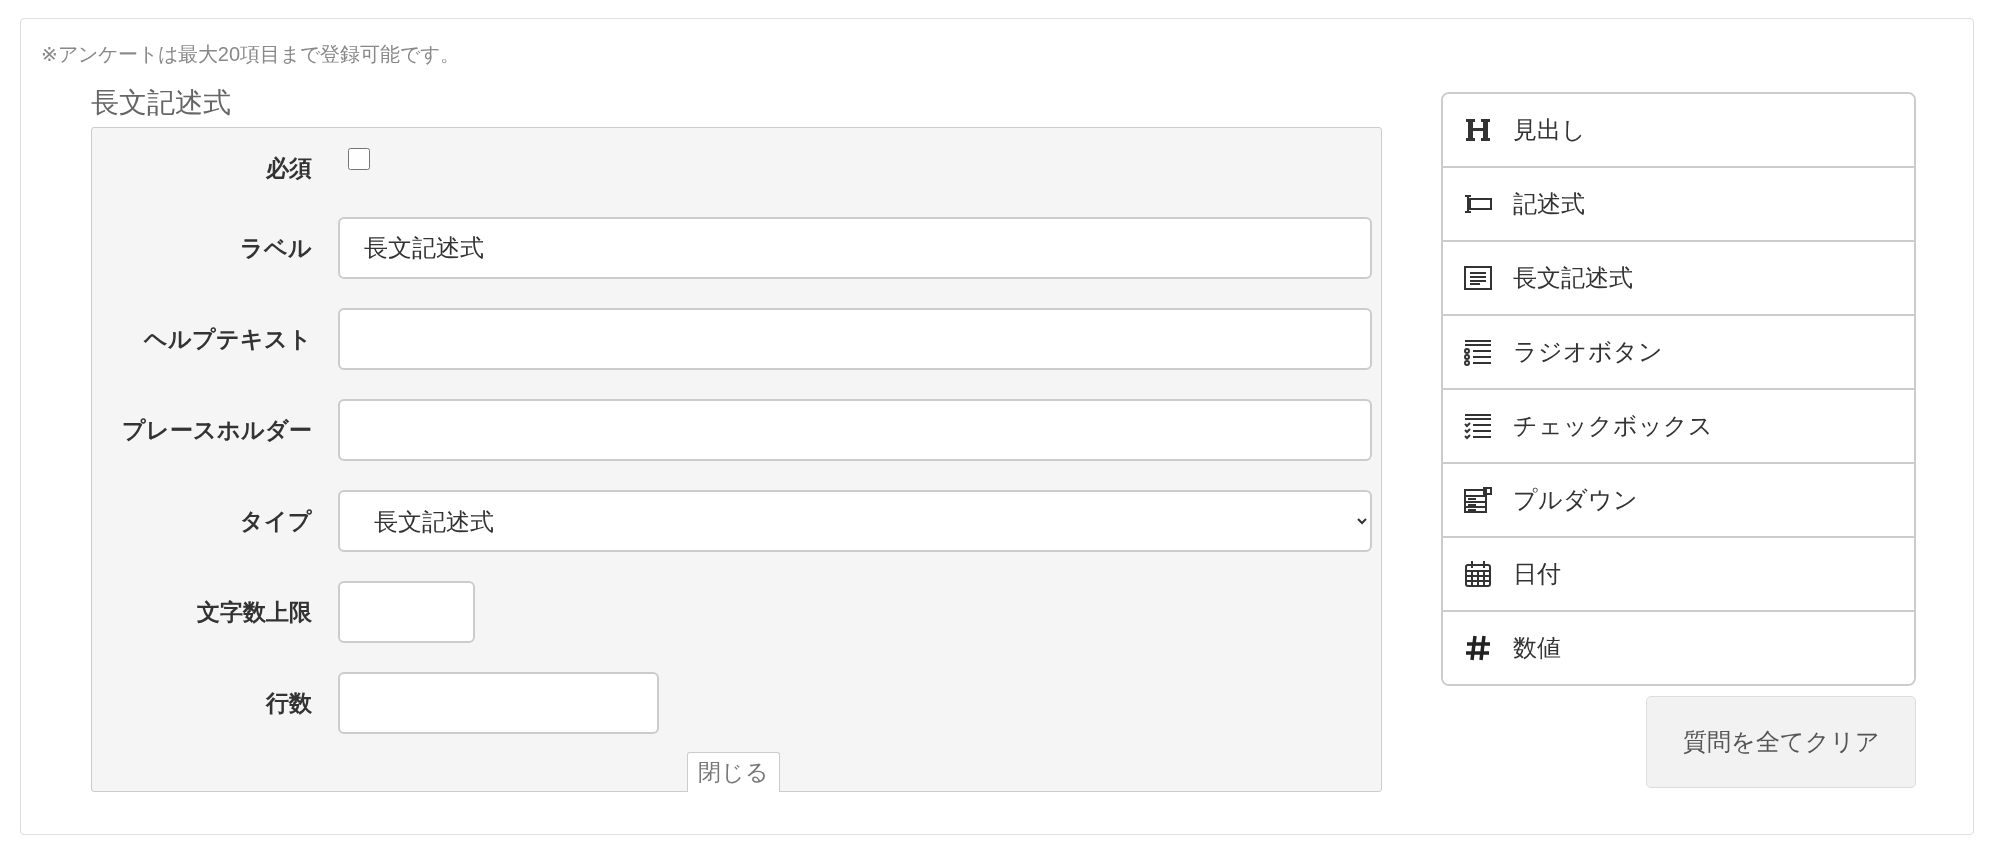 The height and width of the screenshot is (865, 1999). I want to click on notice-text: ※アンケートは最大20項目まで登録可能です。, so click(251, 54).